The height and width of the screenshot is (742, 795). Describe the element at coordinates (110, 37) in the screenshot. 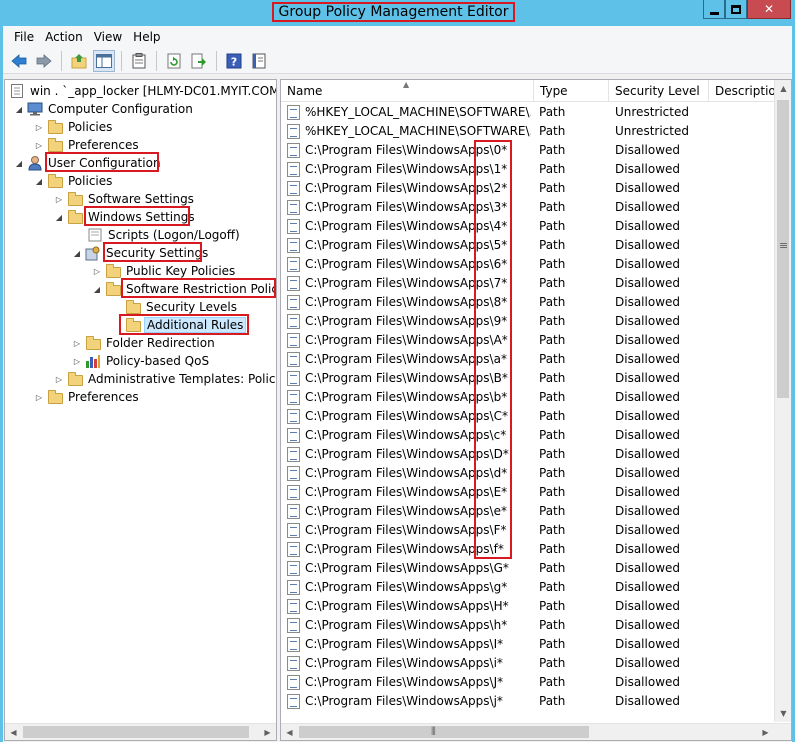

I see `menu-view: View` at that location.